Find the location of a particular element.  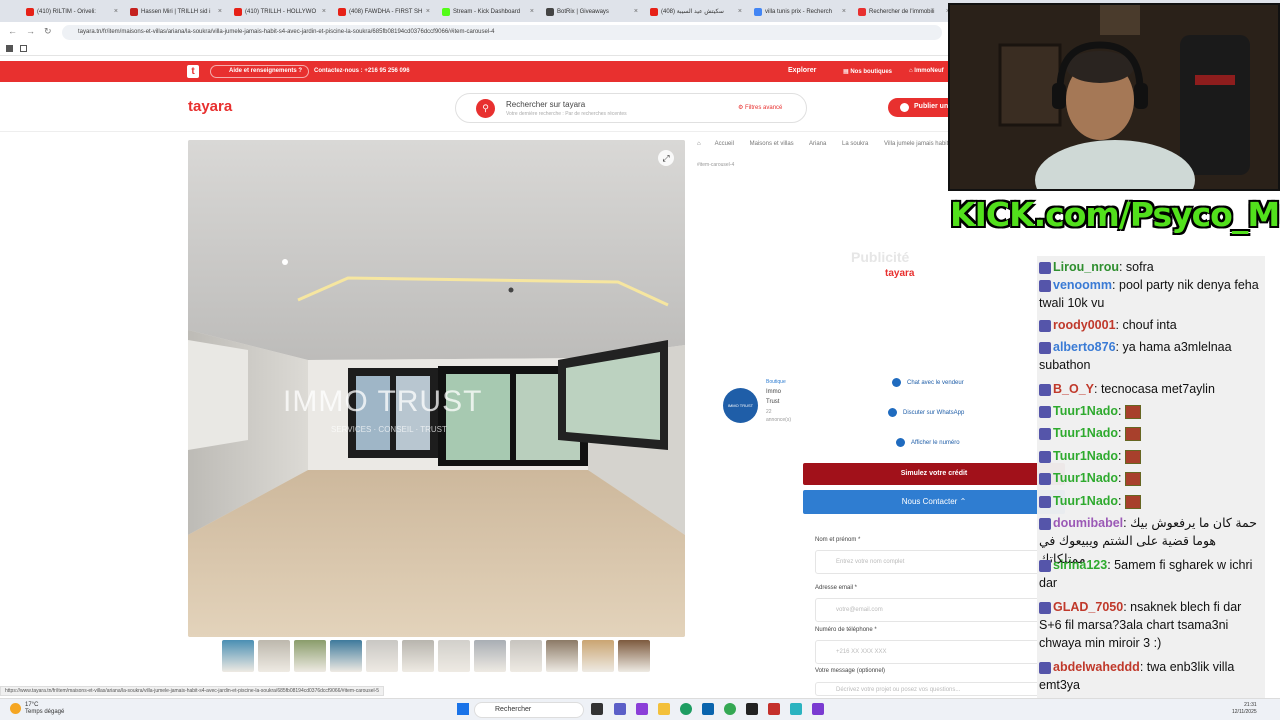

app3-icon is located at coordinates (818, 709).